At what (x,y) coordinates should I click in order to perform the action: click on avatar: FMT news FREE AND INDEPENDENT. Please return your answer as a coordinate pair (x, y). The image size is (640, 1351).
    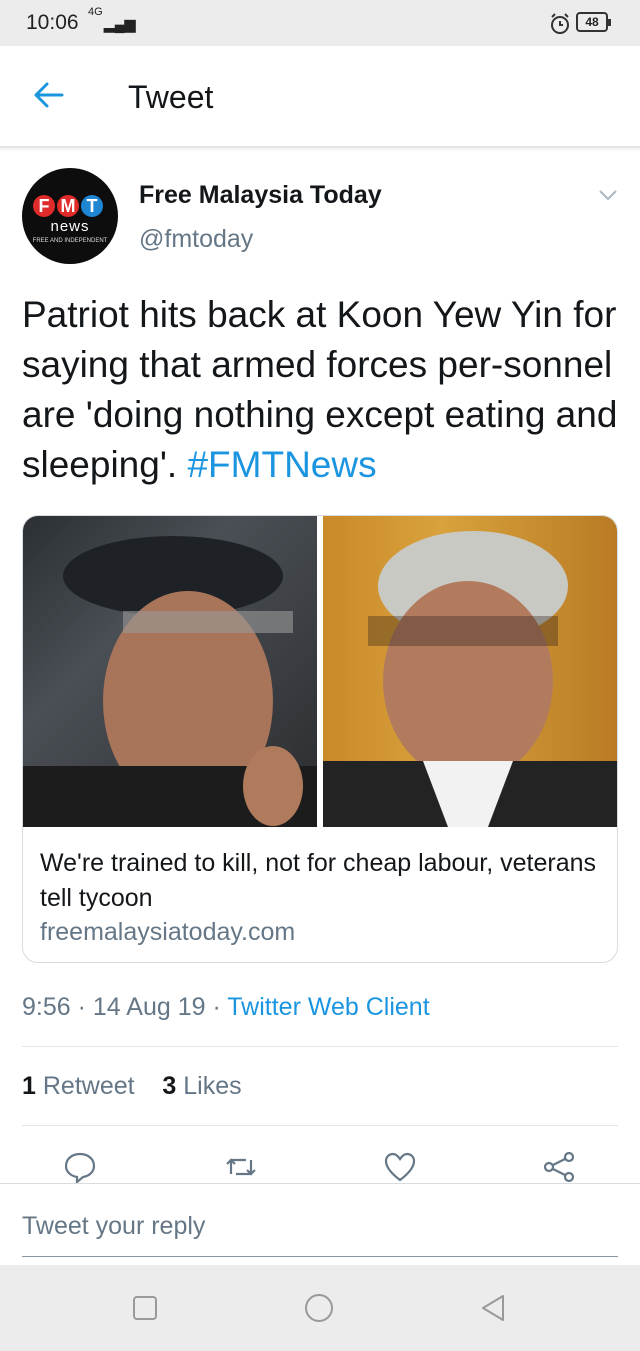
    Looking at the image, I should click on (70, 216).